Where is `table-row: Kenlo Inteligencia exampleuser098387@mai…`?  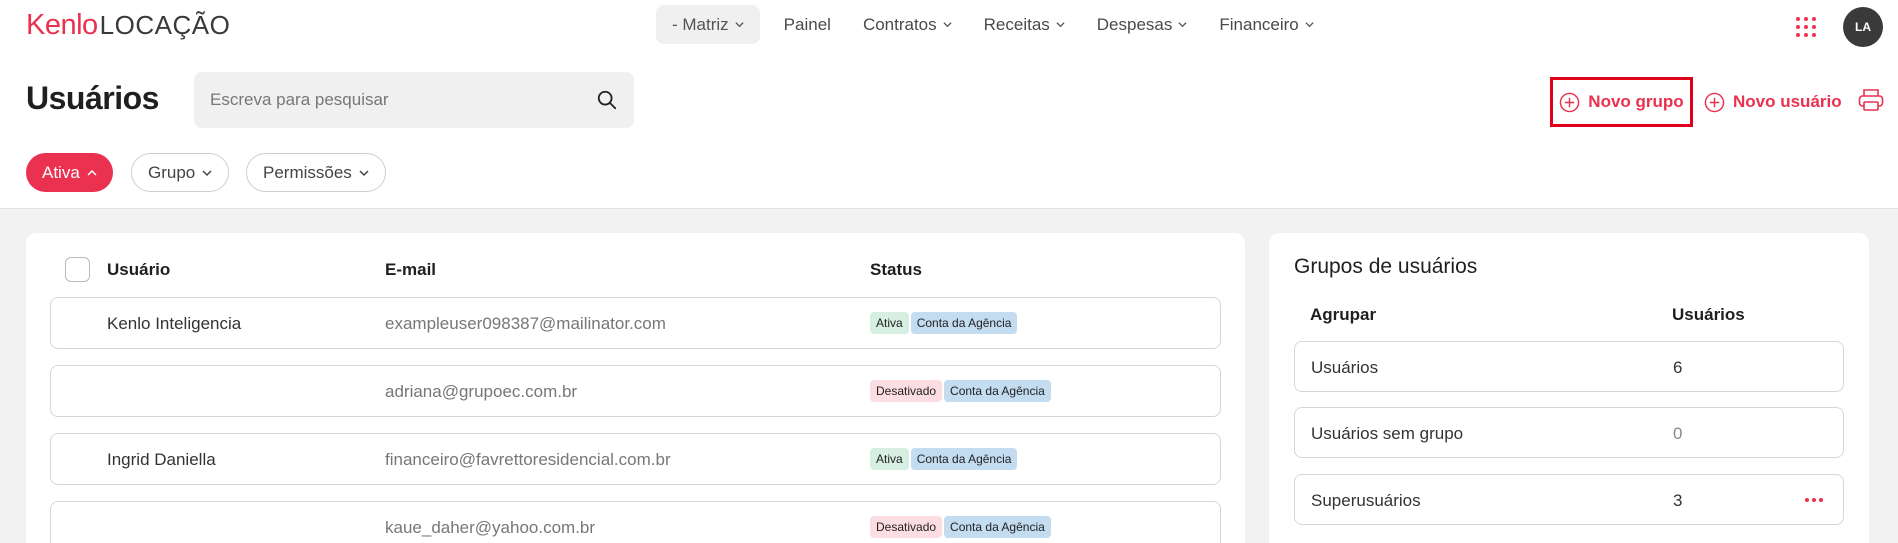 table-row: Kenlo Inteligencia exampleuser098387@mai… is located at coordinates (635, 323).